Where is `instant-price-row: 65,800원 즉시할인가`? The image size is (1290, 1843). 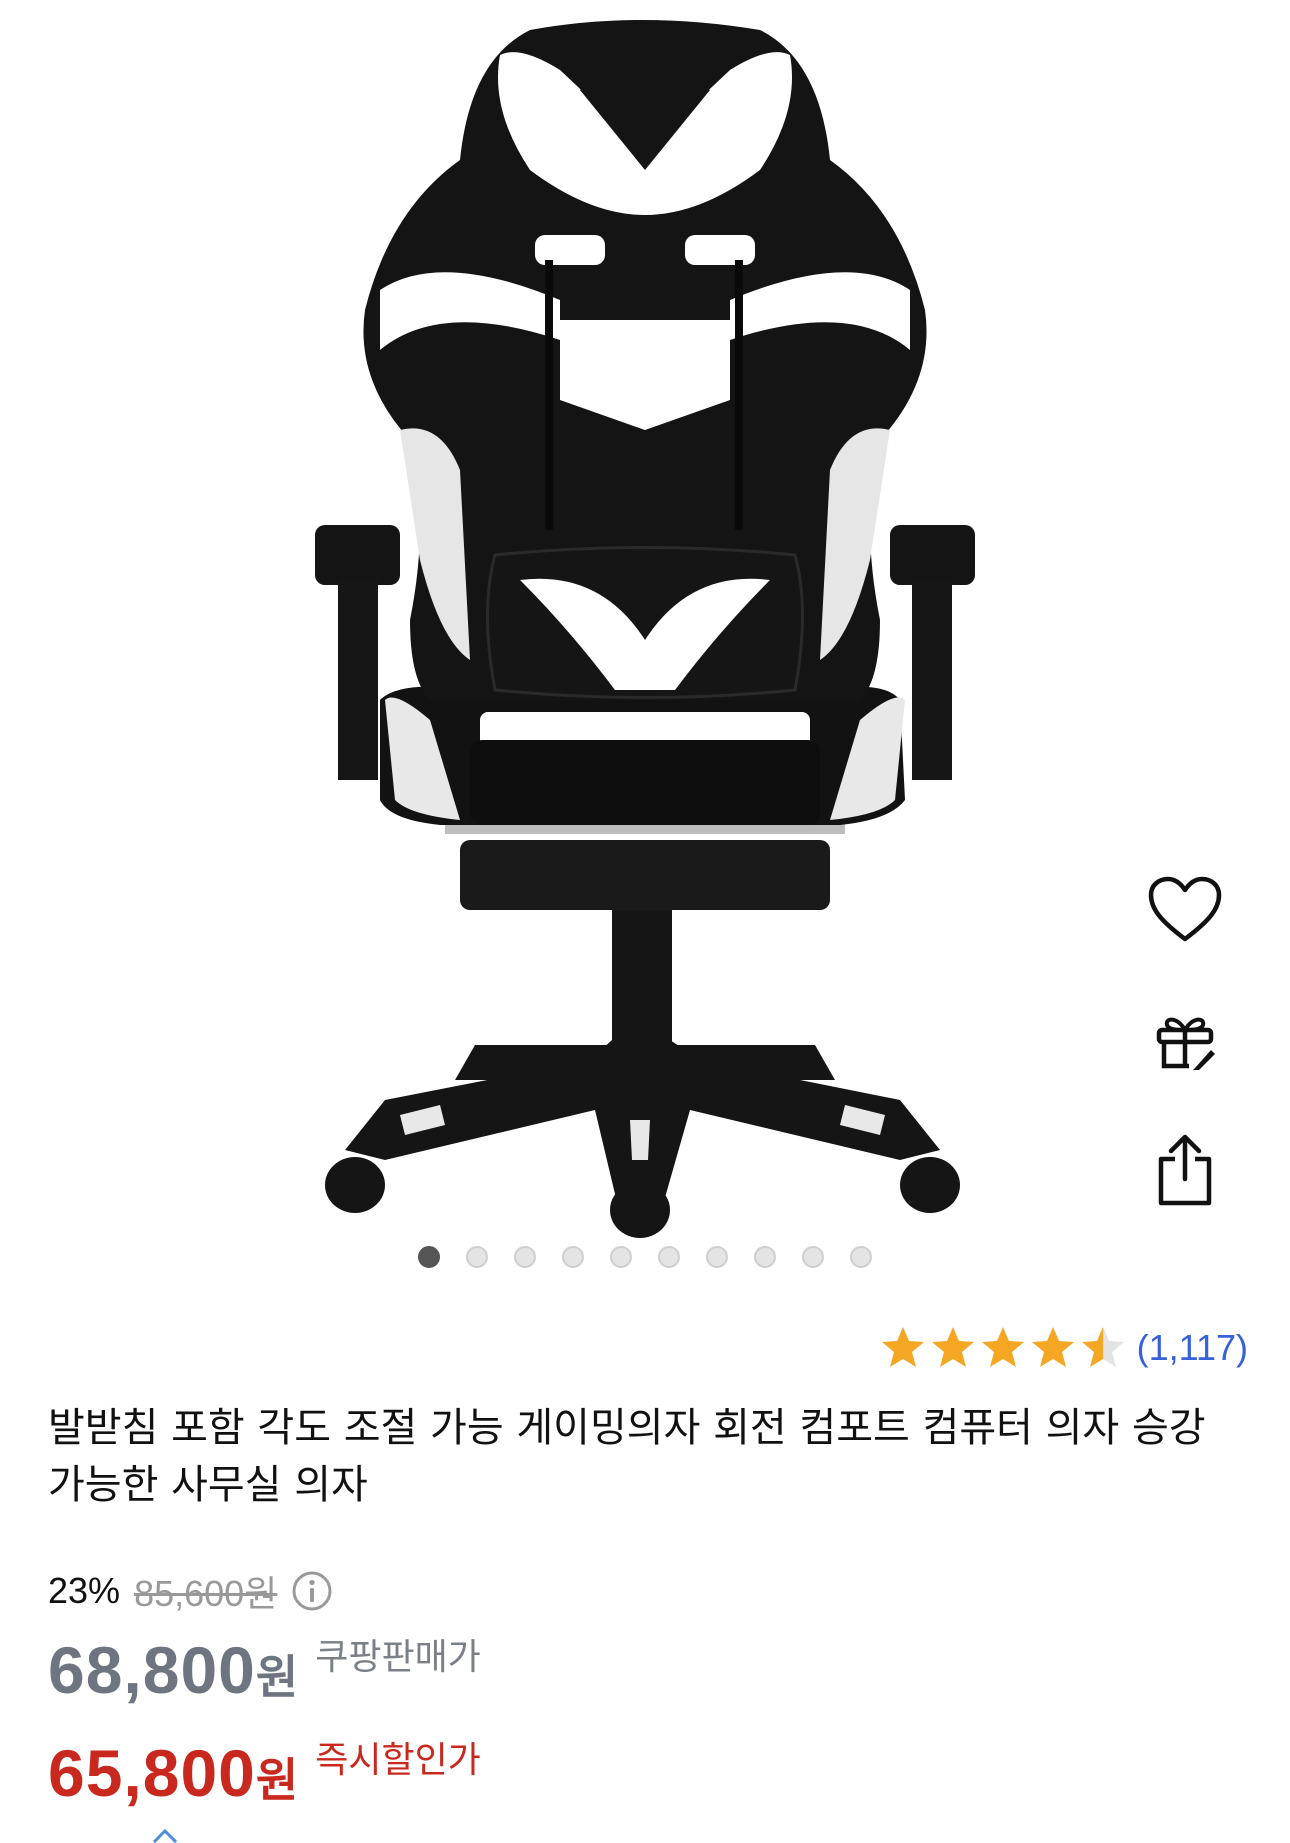 instant-price-row: 65,800원 즉시할인가 is located at coordinates (264, 1773).